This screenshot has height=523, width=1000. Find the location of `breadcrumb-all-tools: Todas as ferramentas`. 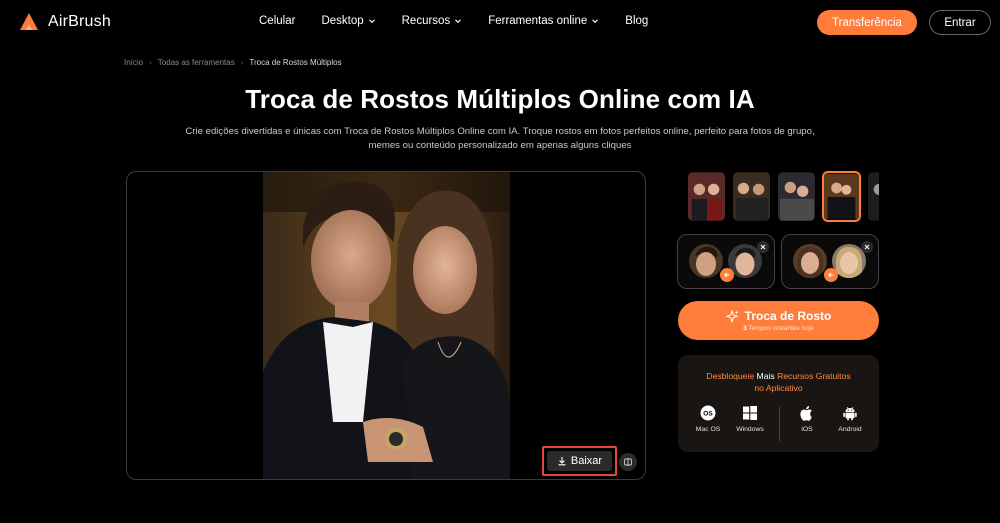

breadcrumb-all-tools: Todas as ferramentas is located at coordinates (196, 62).